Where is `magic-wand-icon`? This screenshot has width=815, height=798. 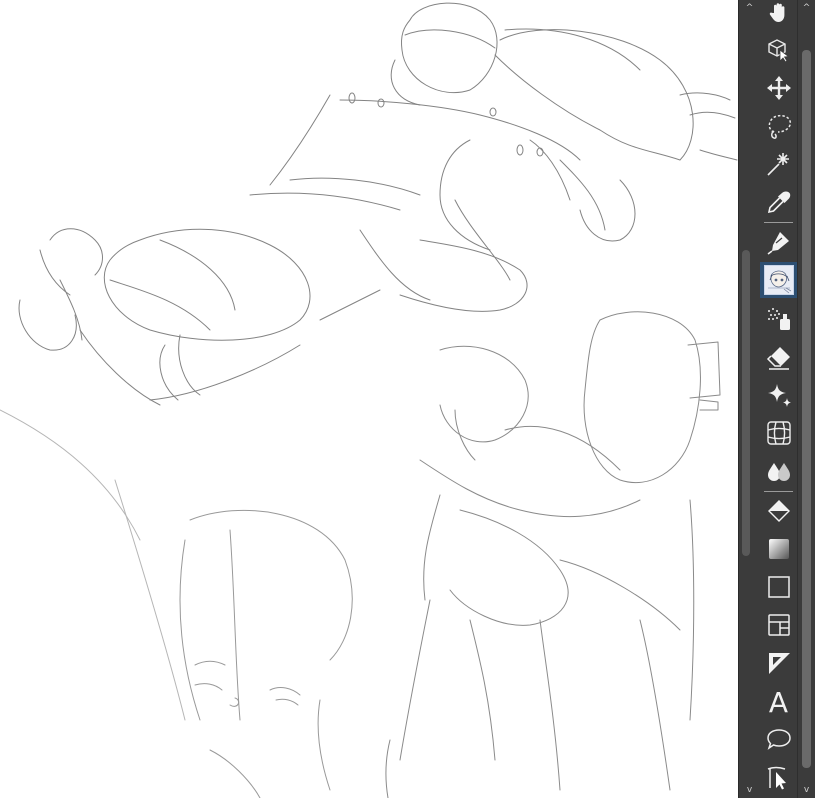 magic-wand-icon is located at coordinates (777, 164).